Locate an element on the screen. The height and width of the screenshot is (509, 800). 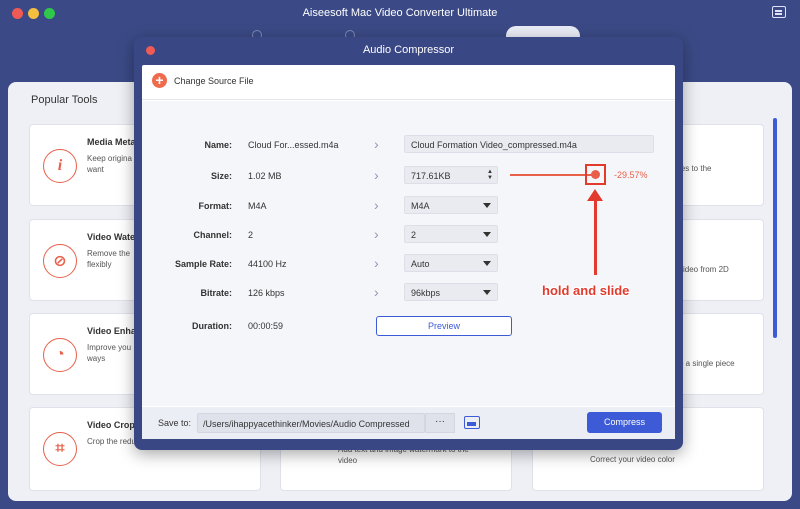
palette-icon: ◔ is located at coordinates (60, 355).